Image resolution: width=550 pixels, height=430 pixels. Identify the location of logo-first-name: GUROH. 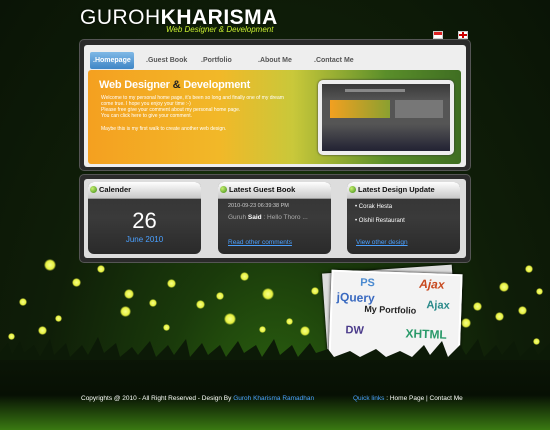
(120, 17).